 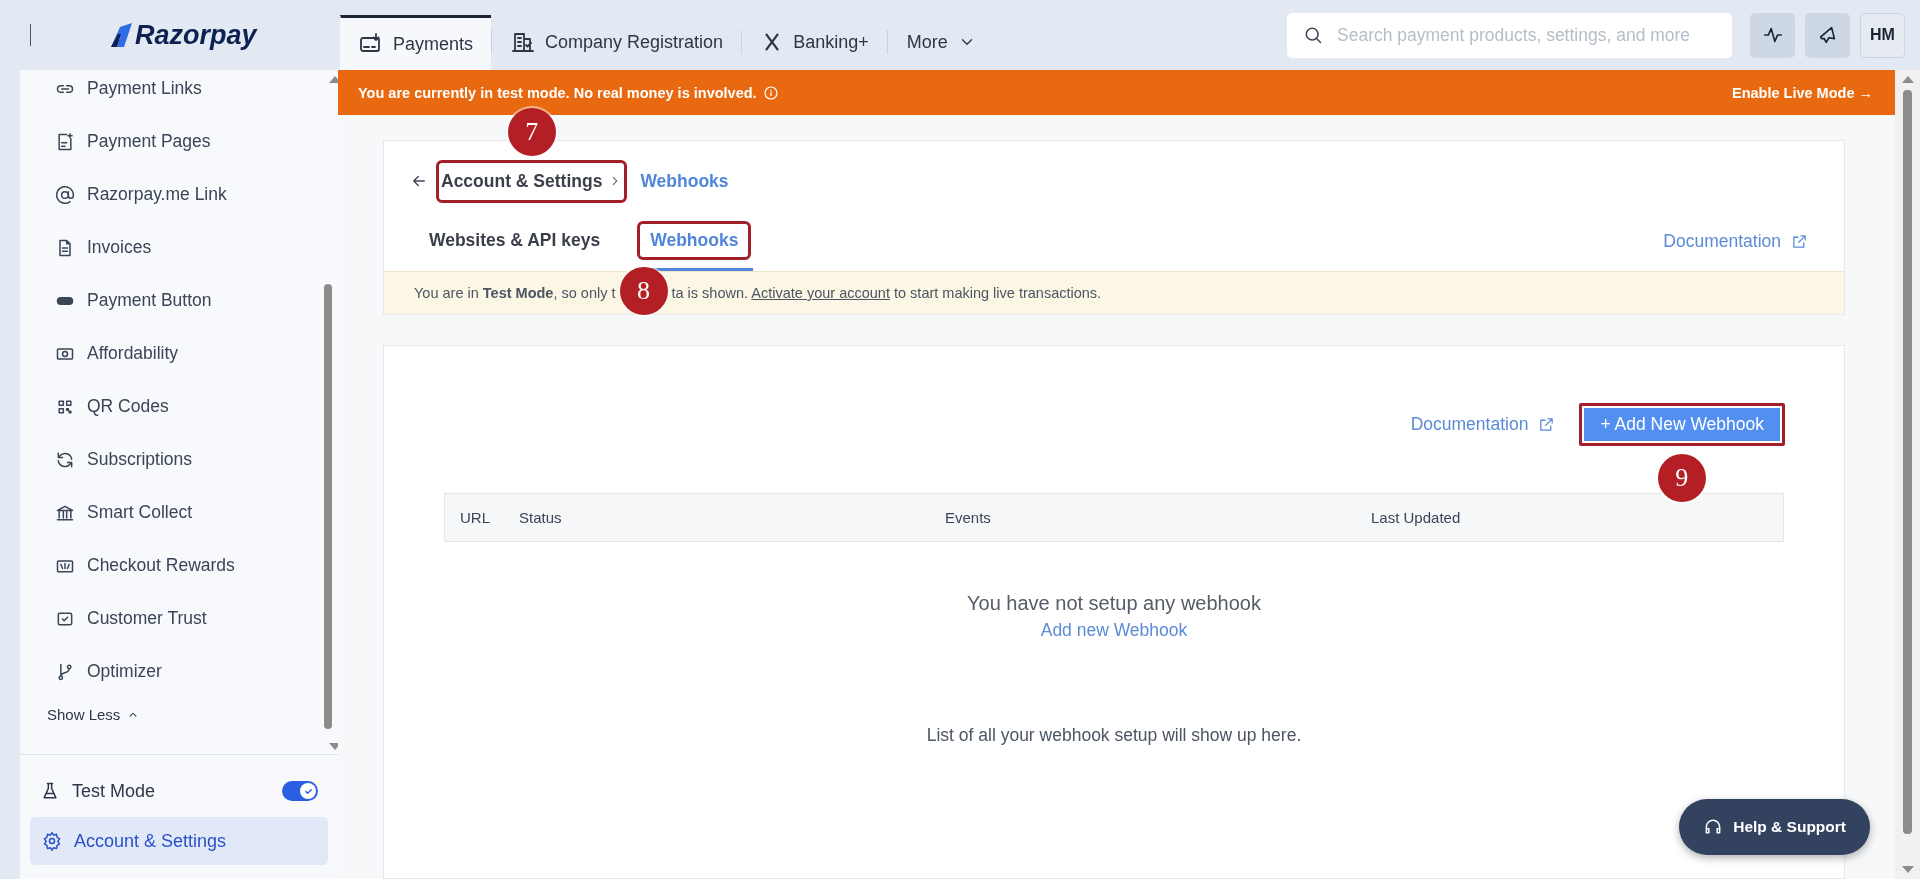 What do you see at coordinates (416, 42) in the screenshot?
I see `nav-tab: Payments` at bounding box center [416, 42].